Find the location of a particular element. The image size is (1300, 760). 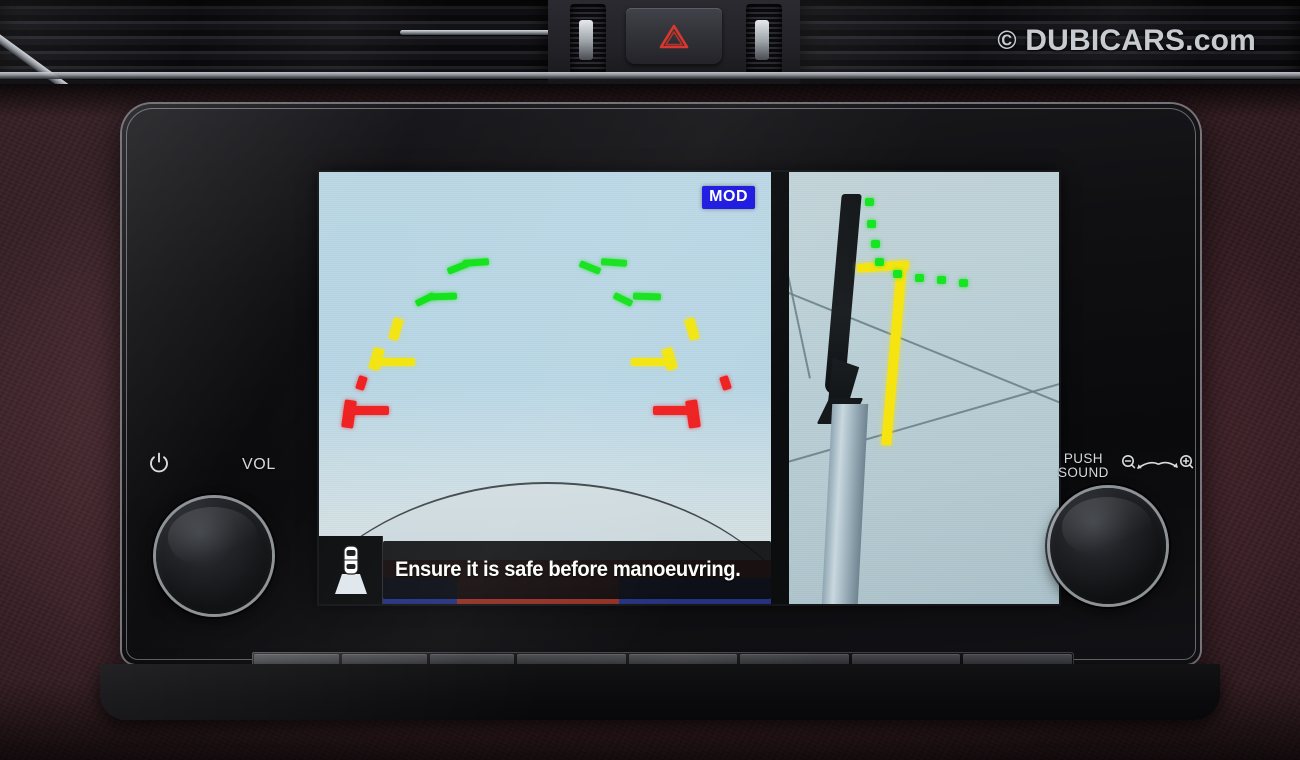

tune-knob-sheen is located at coordinates (1107, 527).